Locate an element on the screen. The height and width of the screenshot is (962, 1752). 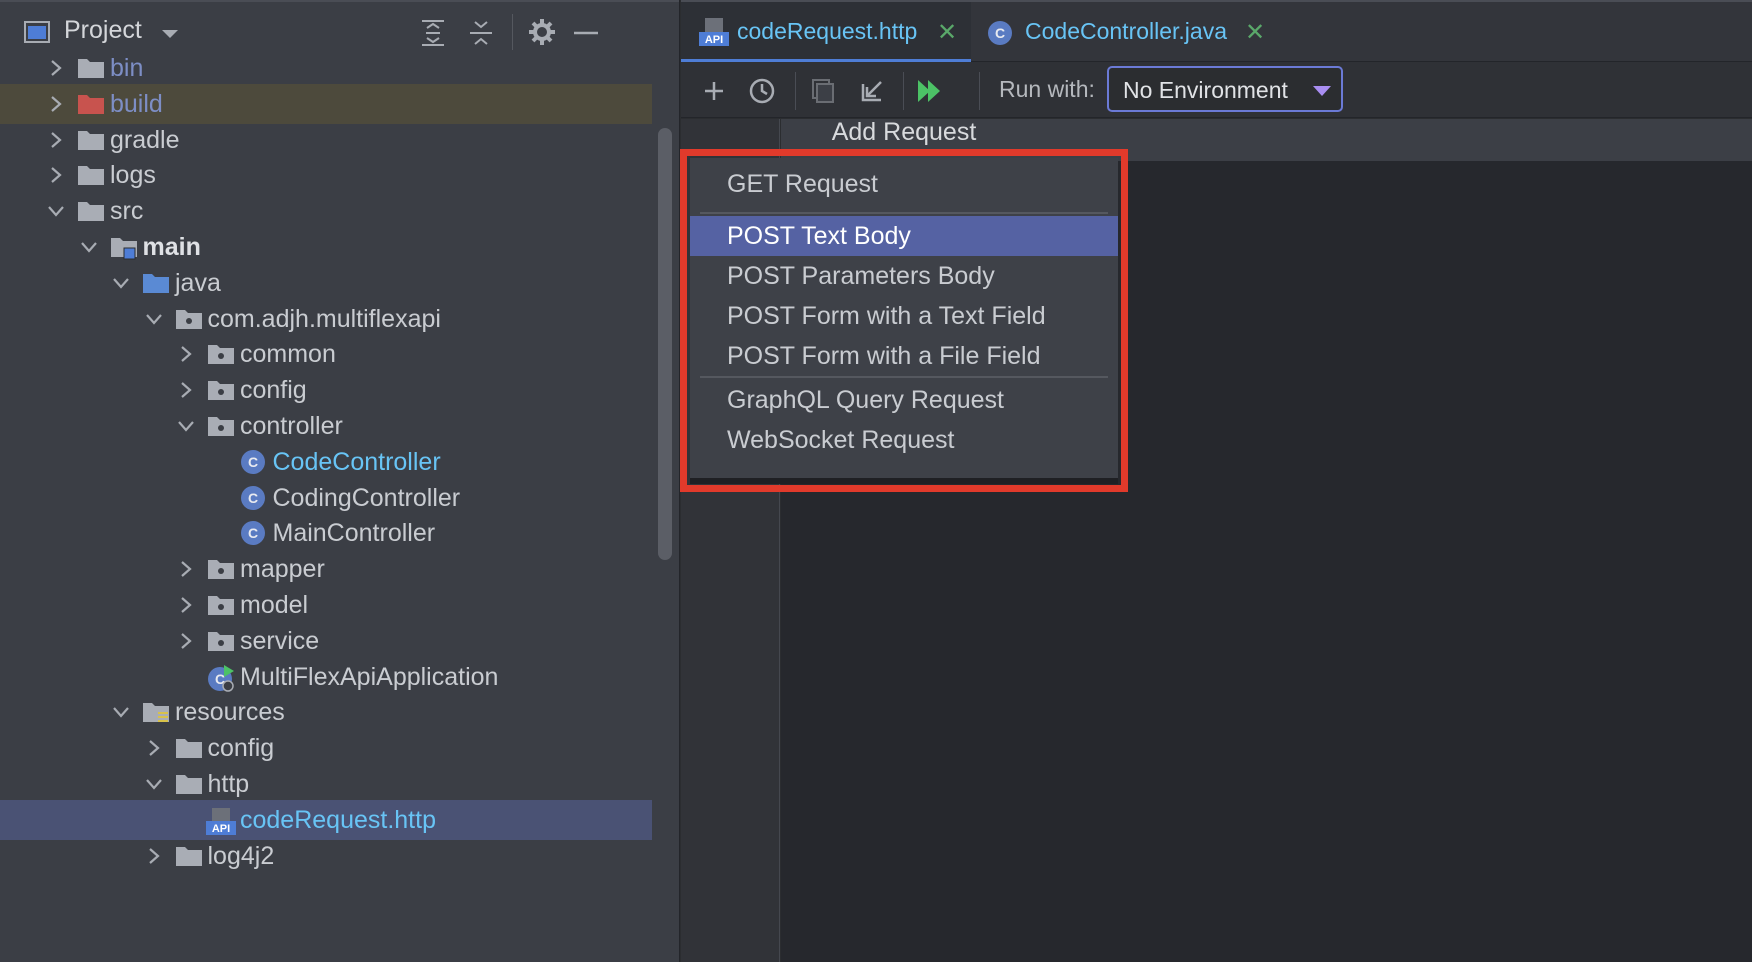
tree-item-log4j2: log4j2 is located at coordinates (326, 856).